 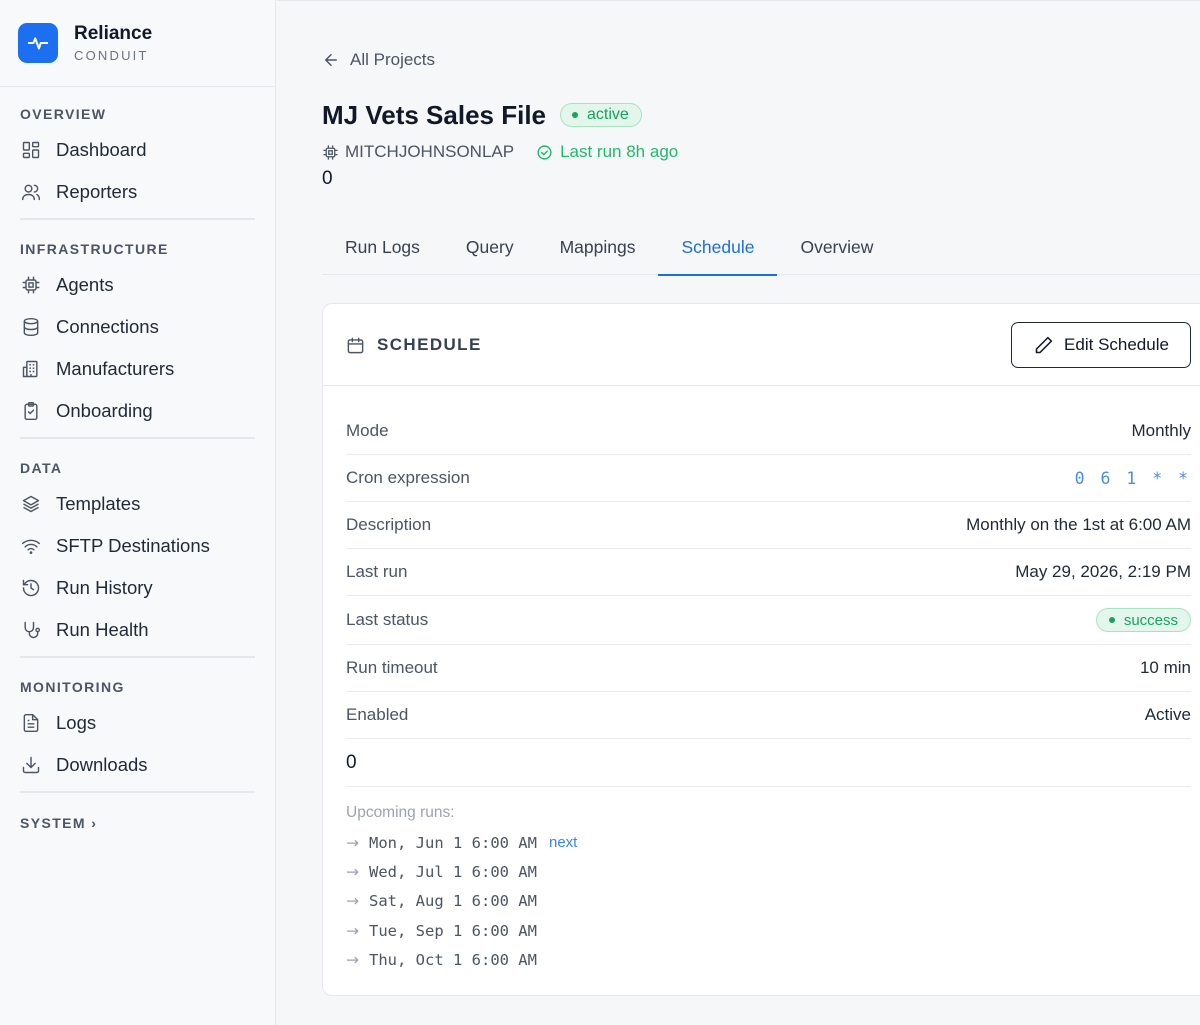 I want to click on pencil-icon, so click(x=1044, y=344).